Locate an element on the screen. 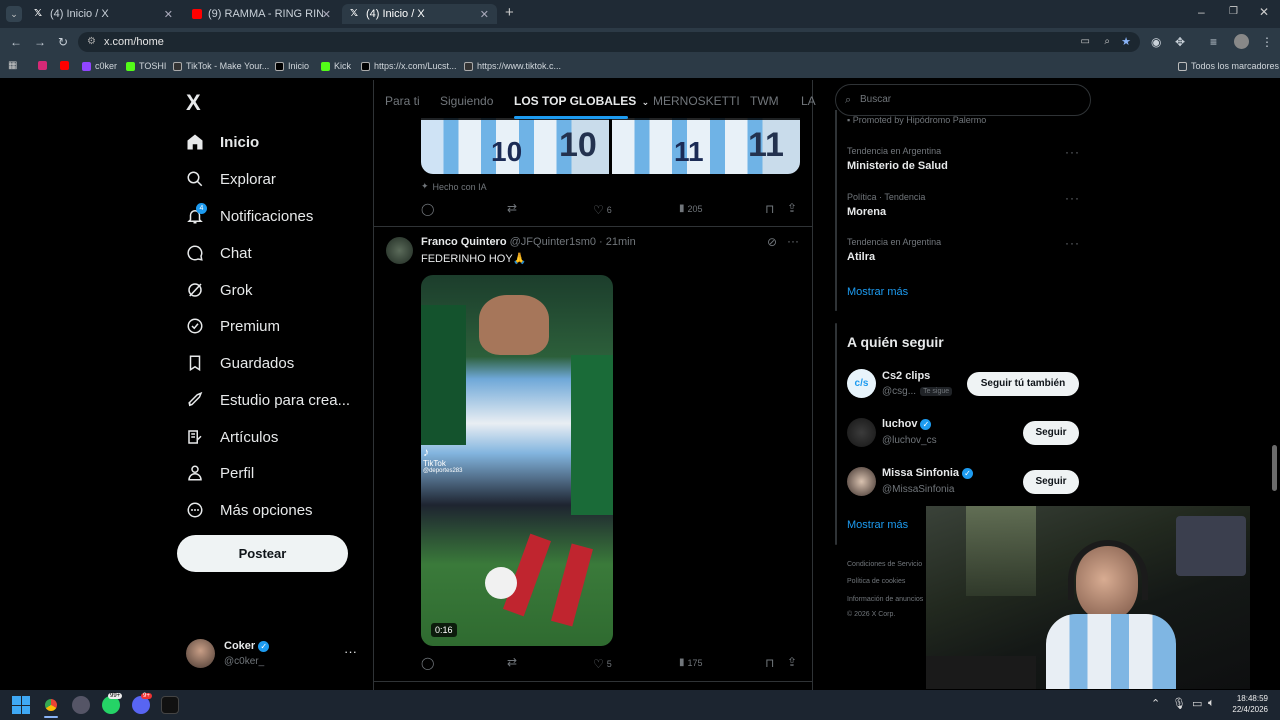  browser-menu-icon: ⋮ is located at coordinates (1267, 42).